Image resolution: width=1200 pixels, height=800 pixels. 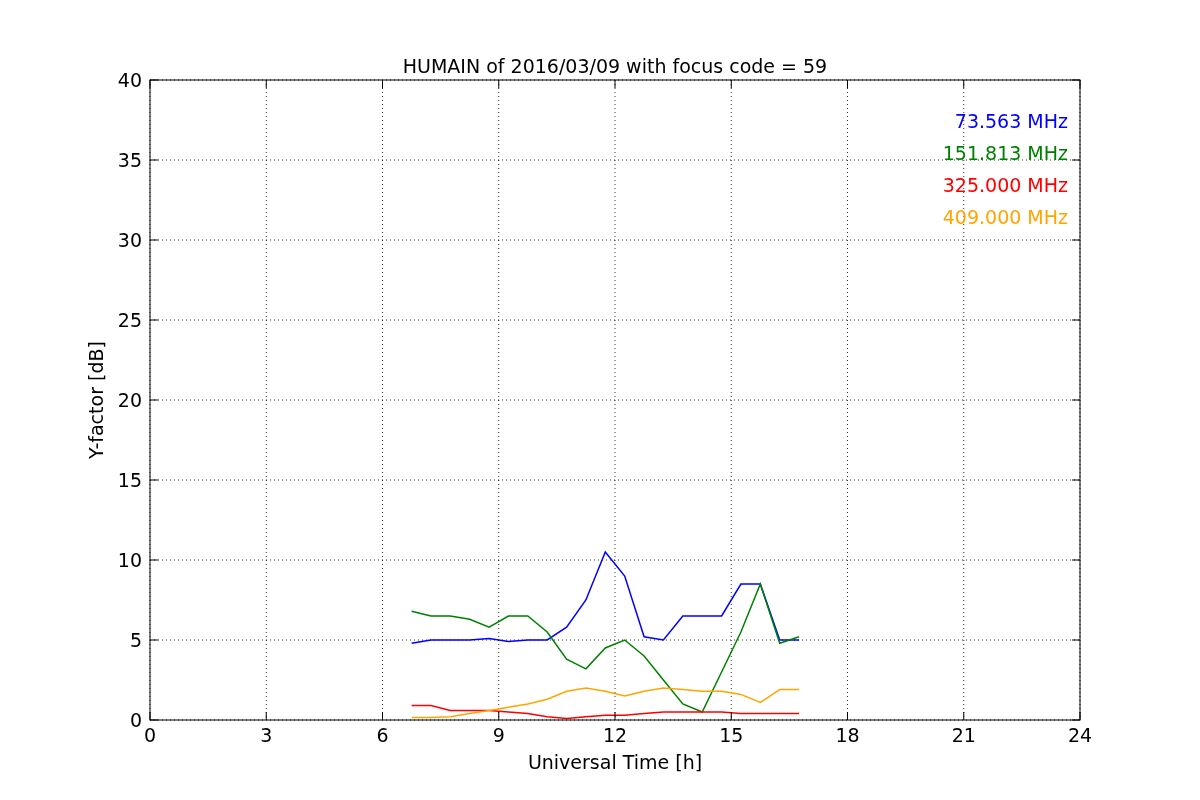 What do you see at coordinates (129, 160) in the screenshot?
I see `y-tick-label: 35` at bounding box center [129, 160].